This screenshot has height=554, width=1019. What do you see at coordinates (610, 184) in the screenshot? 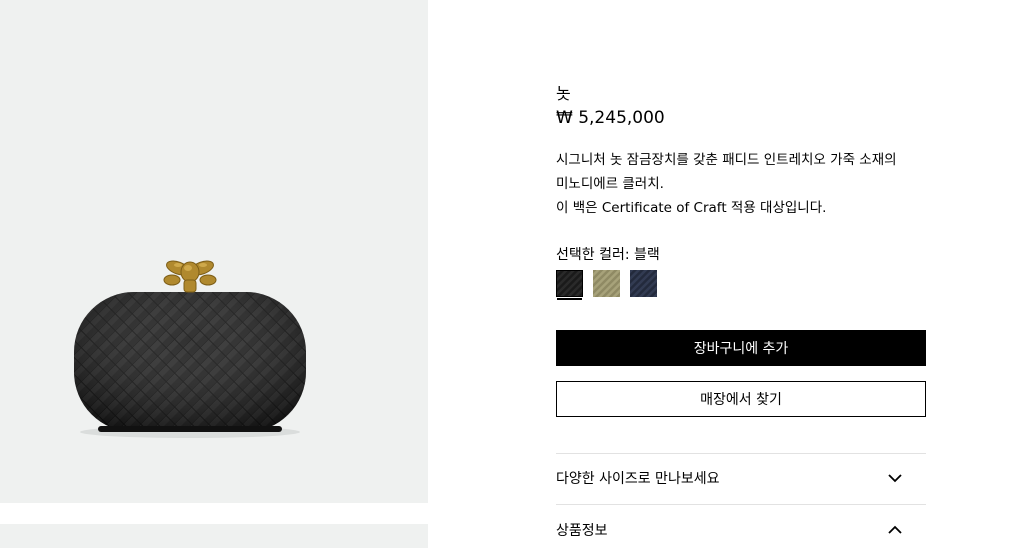
I see `description-line: 미노디에르 클러치.` at bounding box center [610, 184].